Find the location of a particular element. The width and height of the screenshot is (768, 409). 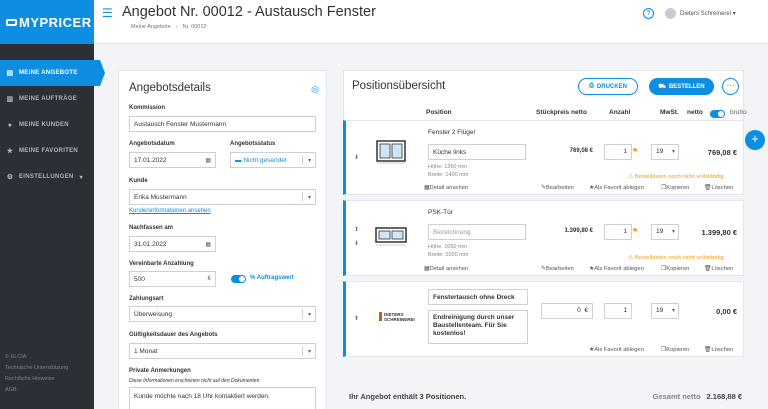

warning-text: Bestelldaten noch nicht vollständig is located at coordinates (679, 177).